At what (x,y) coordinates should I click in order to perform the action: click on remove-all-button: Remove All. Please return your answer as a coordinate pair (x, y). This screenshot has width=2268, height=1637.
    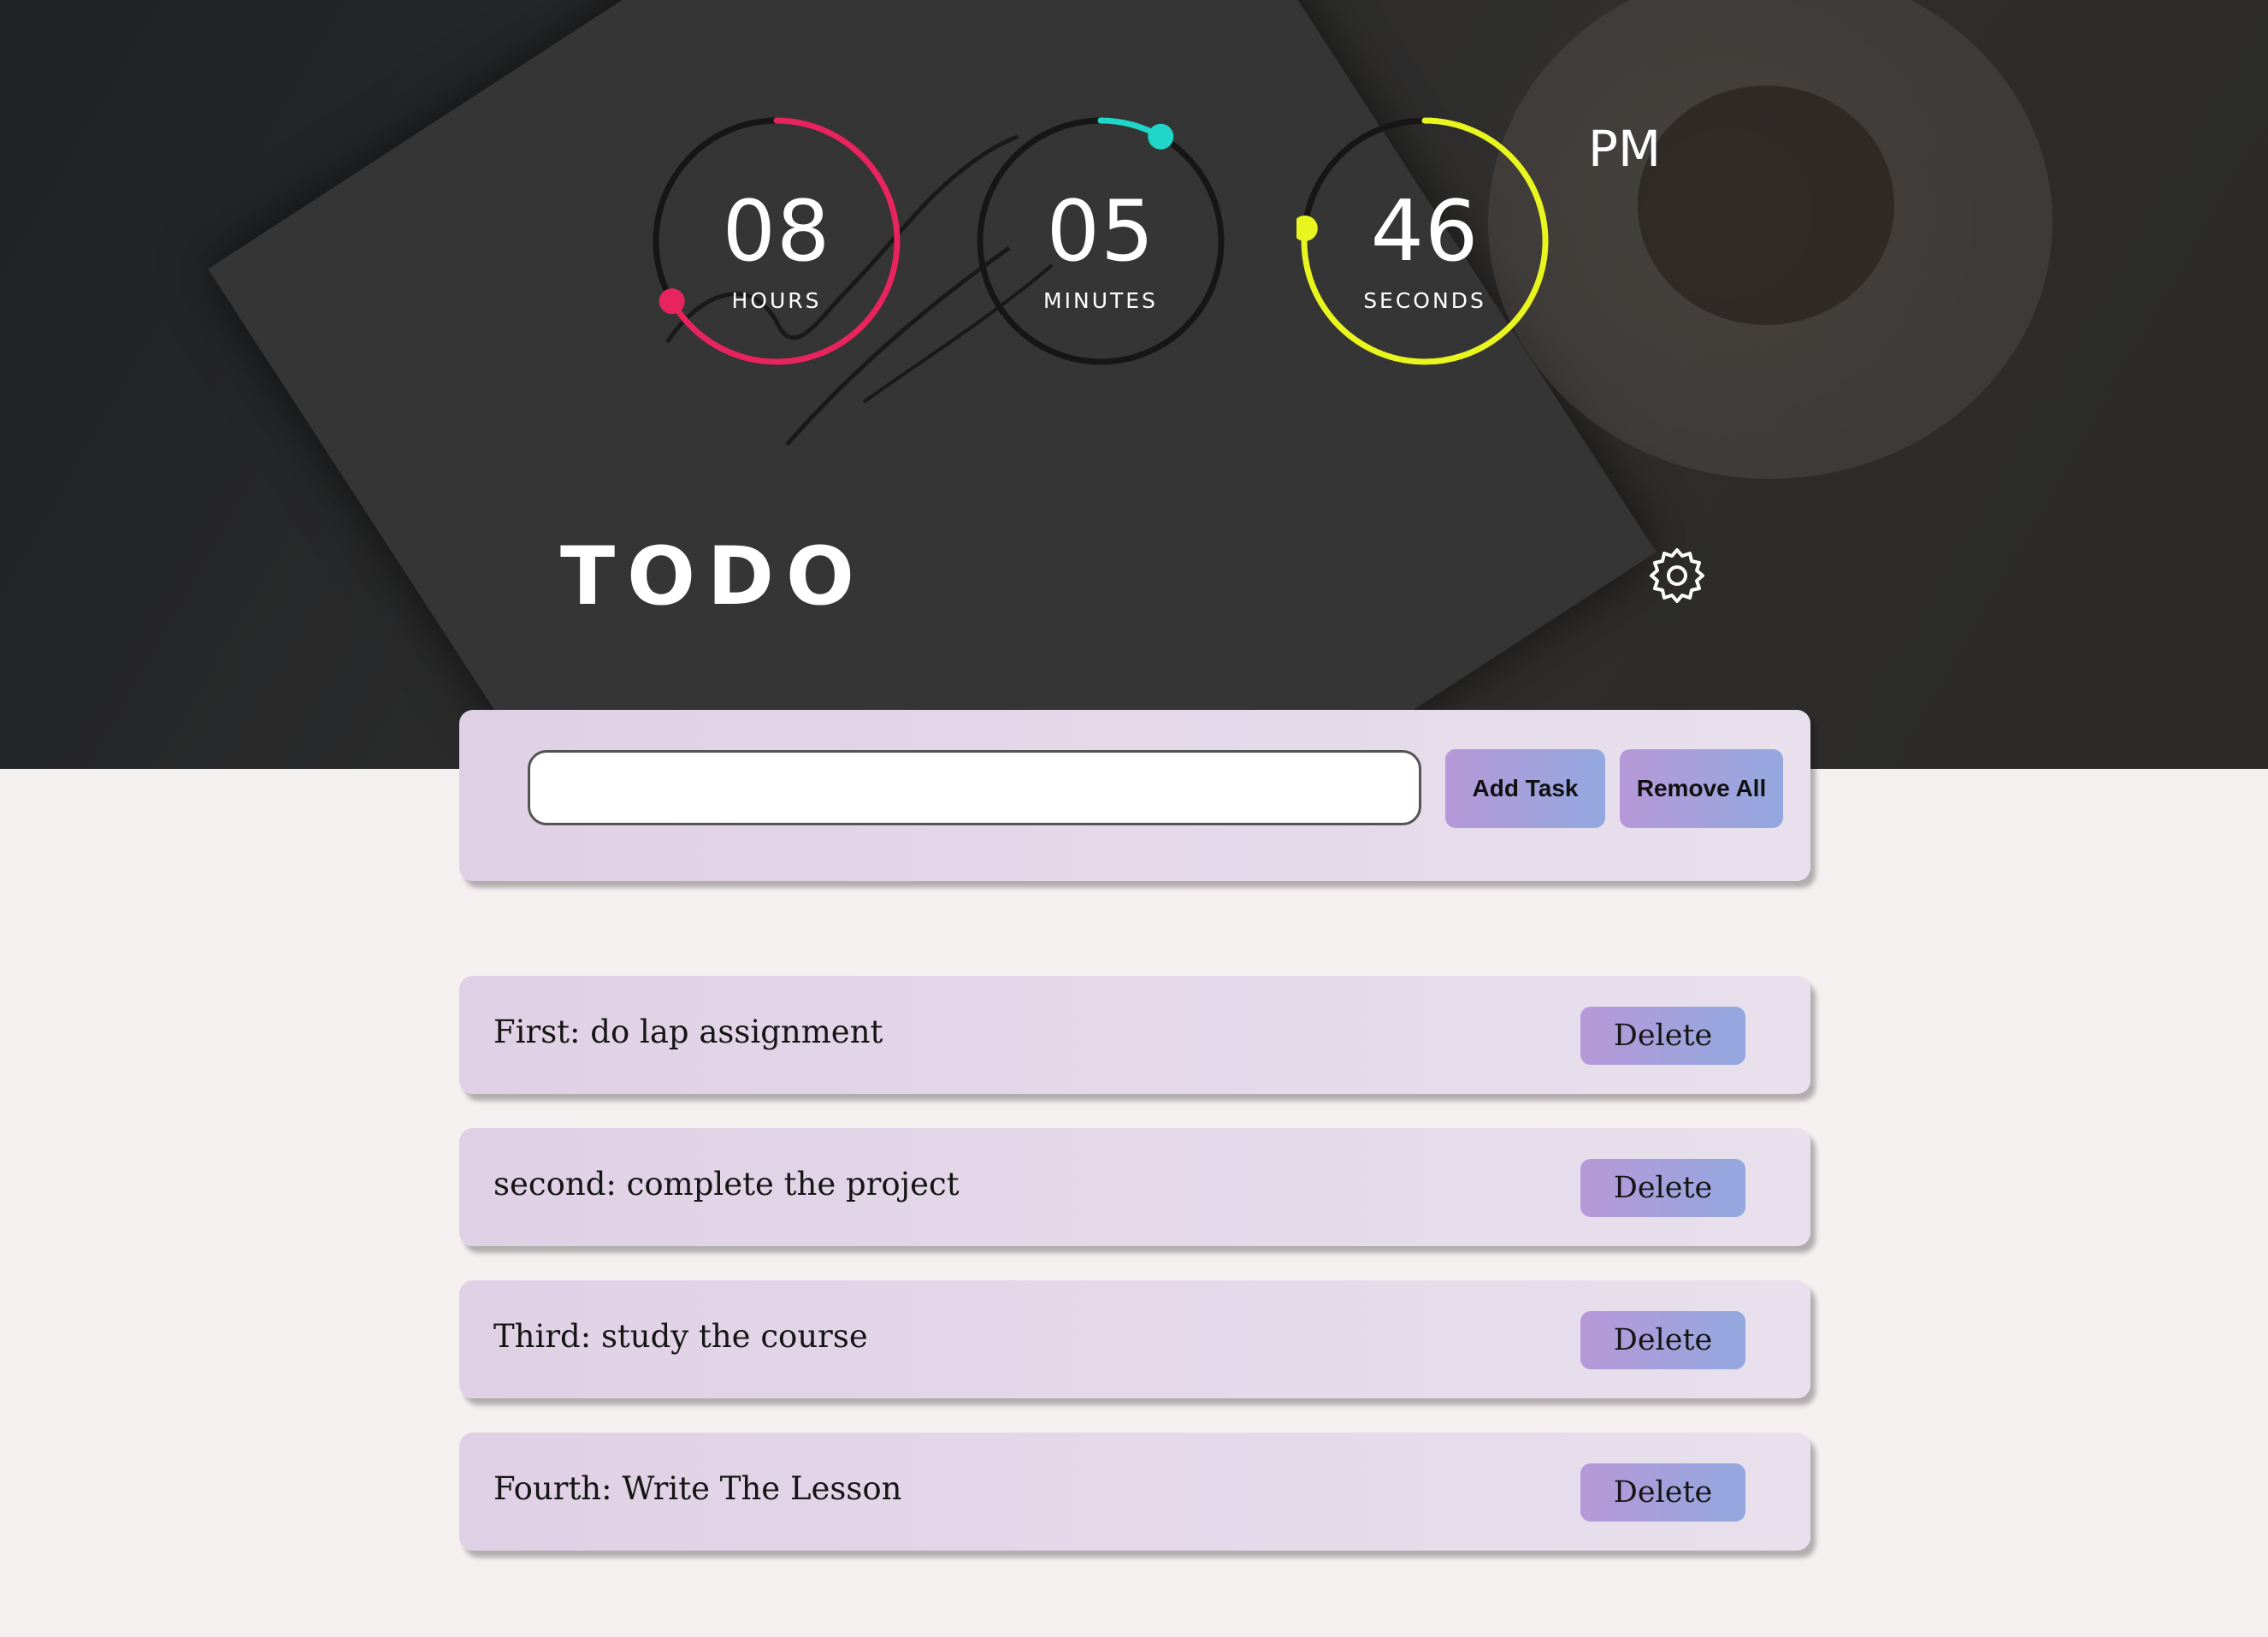
    Looking at the image, I should click on (1701, 788).